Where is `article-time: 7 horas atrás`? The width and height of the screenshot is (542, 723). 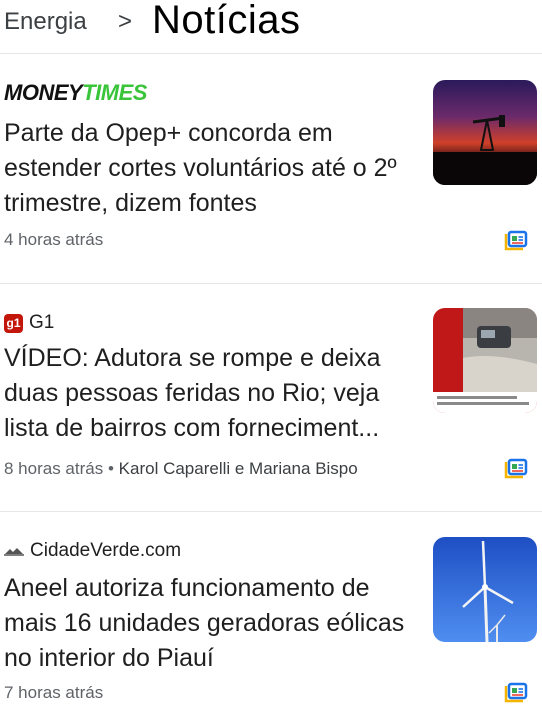
article-time: 7 horas atrás is located at coordinates (54, 692).